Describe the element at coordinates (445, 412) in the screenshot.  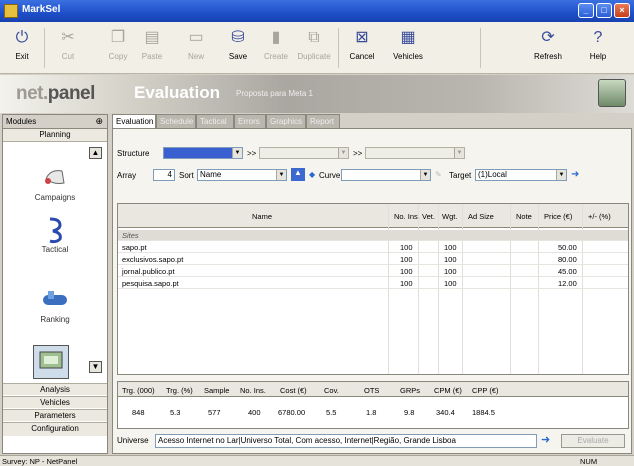
I see `res-cpm: 340.4` at that location.